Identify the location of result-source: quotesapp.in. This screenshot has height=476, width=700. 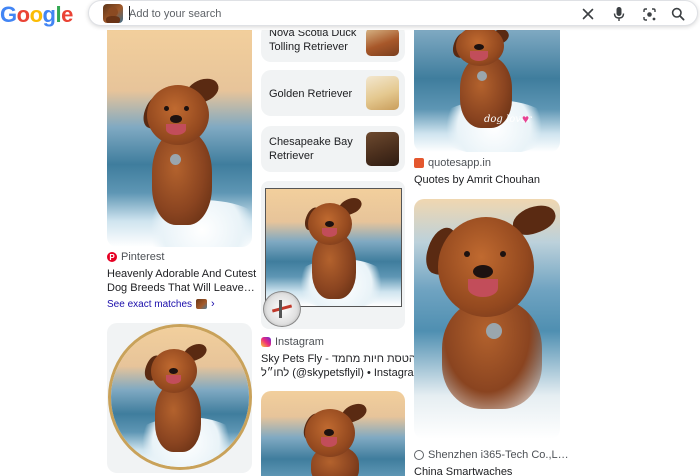
(452, 163).